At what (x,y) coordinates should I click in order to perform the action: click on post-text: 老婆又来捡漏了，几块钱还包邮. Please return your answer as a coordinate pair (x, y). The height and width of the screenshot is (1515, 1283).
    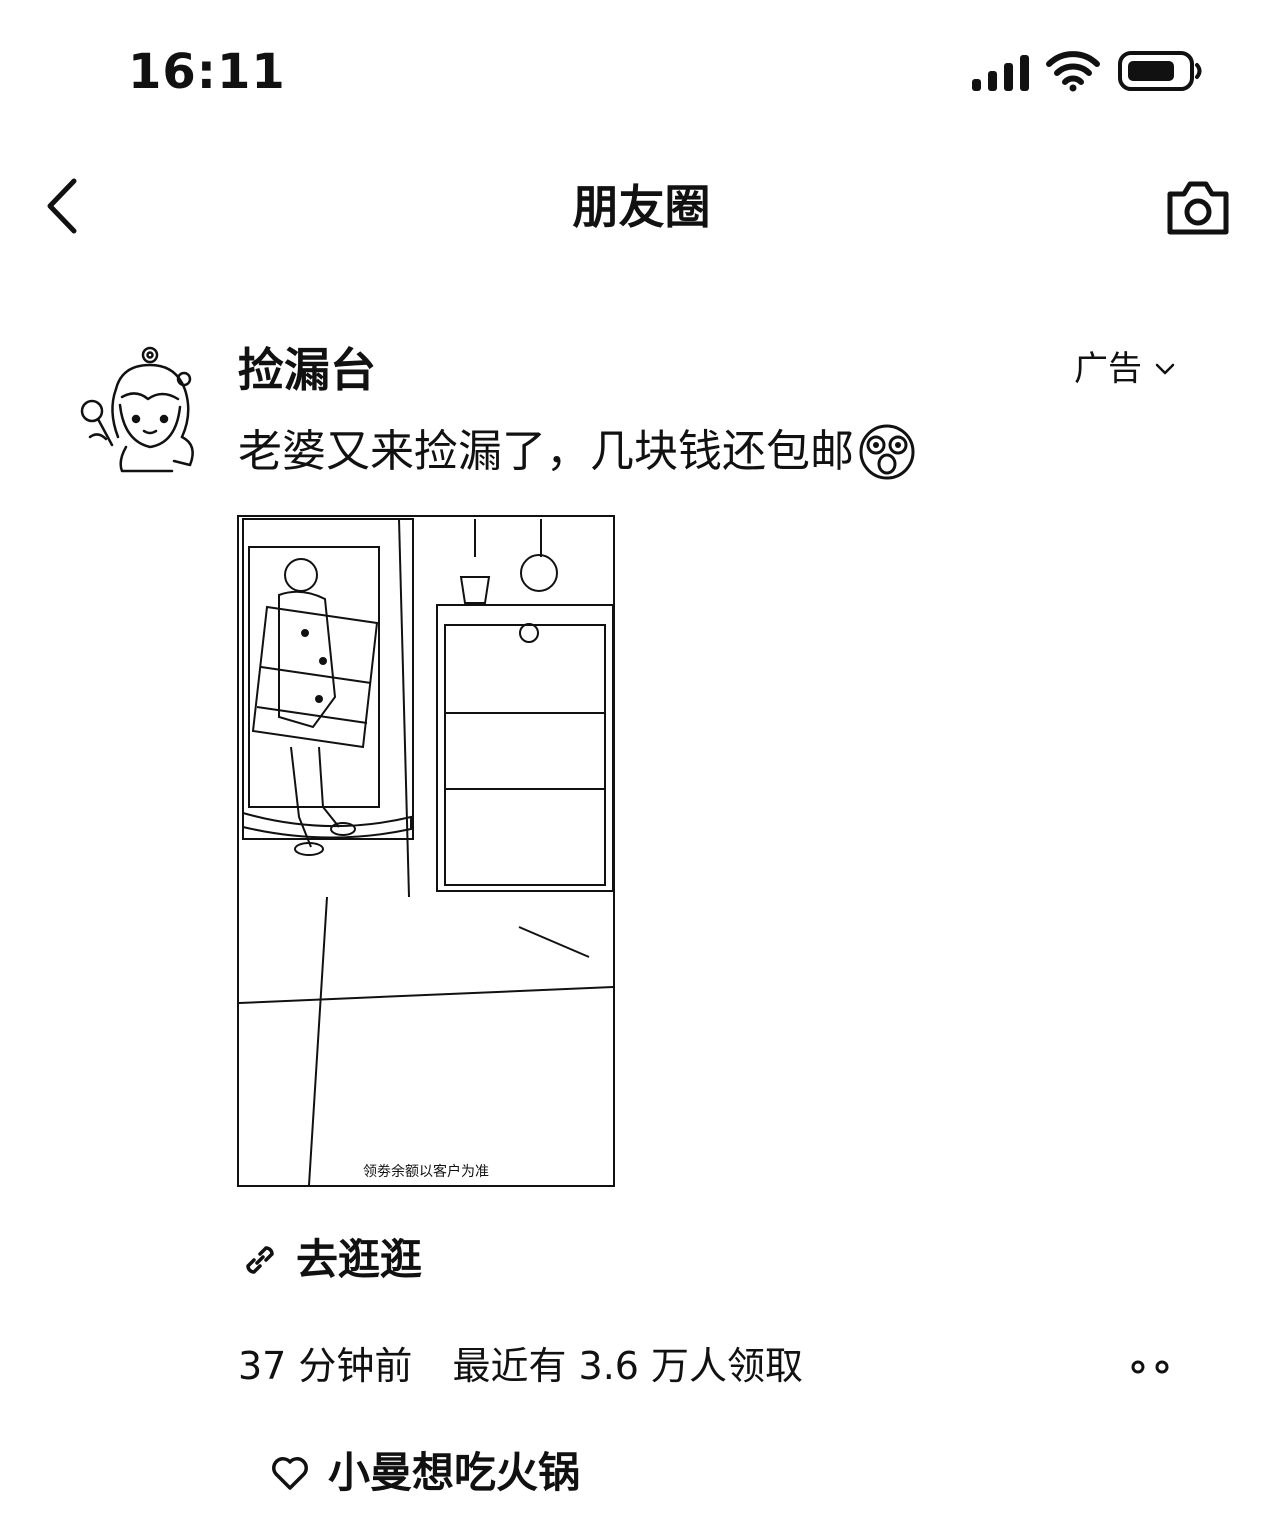
    Looking at the image, I should click on (577, 452).